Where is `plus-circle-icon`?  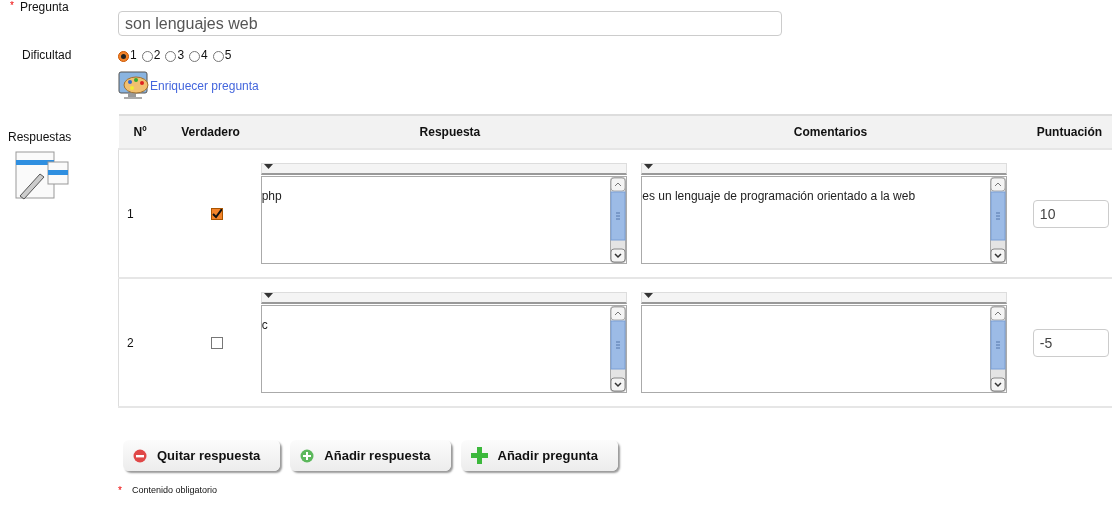
plus-circle-icon is located at coordinates (307, 455).